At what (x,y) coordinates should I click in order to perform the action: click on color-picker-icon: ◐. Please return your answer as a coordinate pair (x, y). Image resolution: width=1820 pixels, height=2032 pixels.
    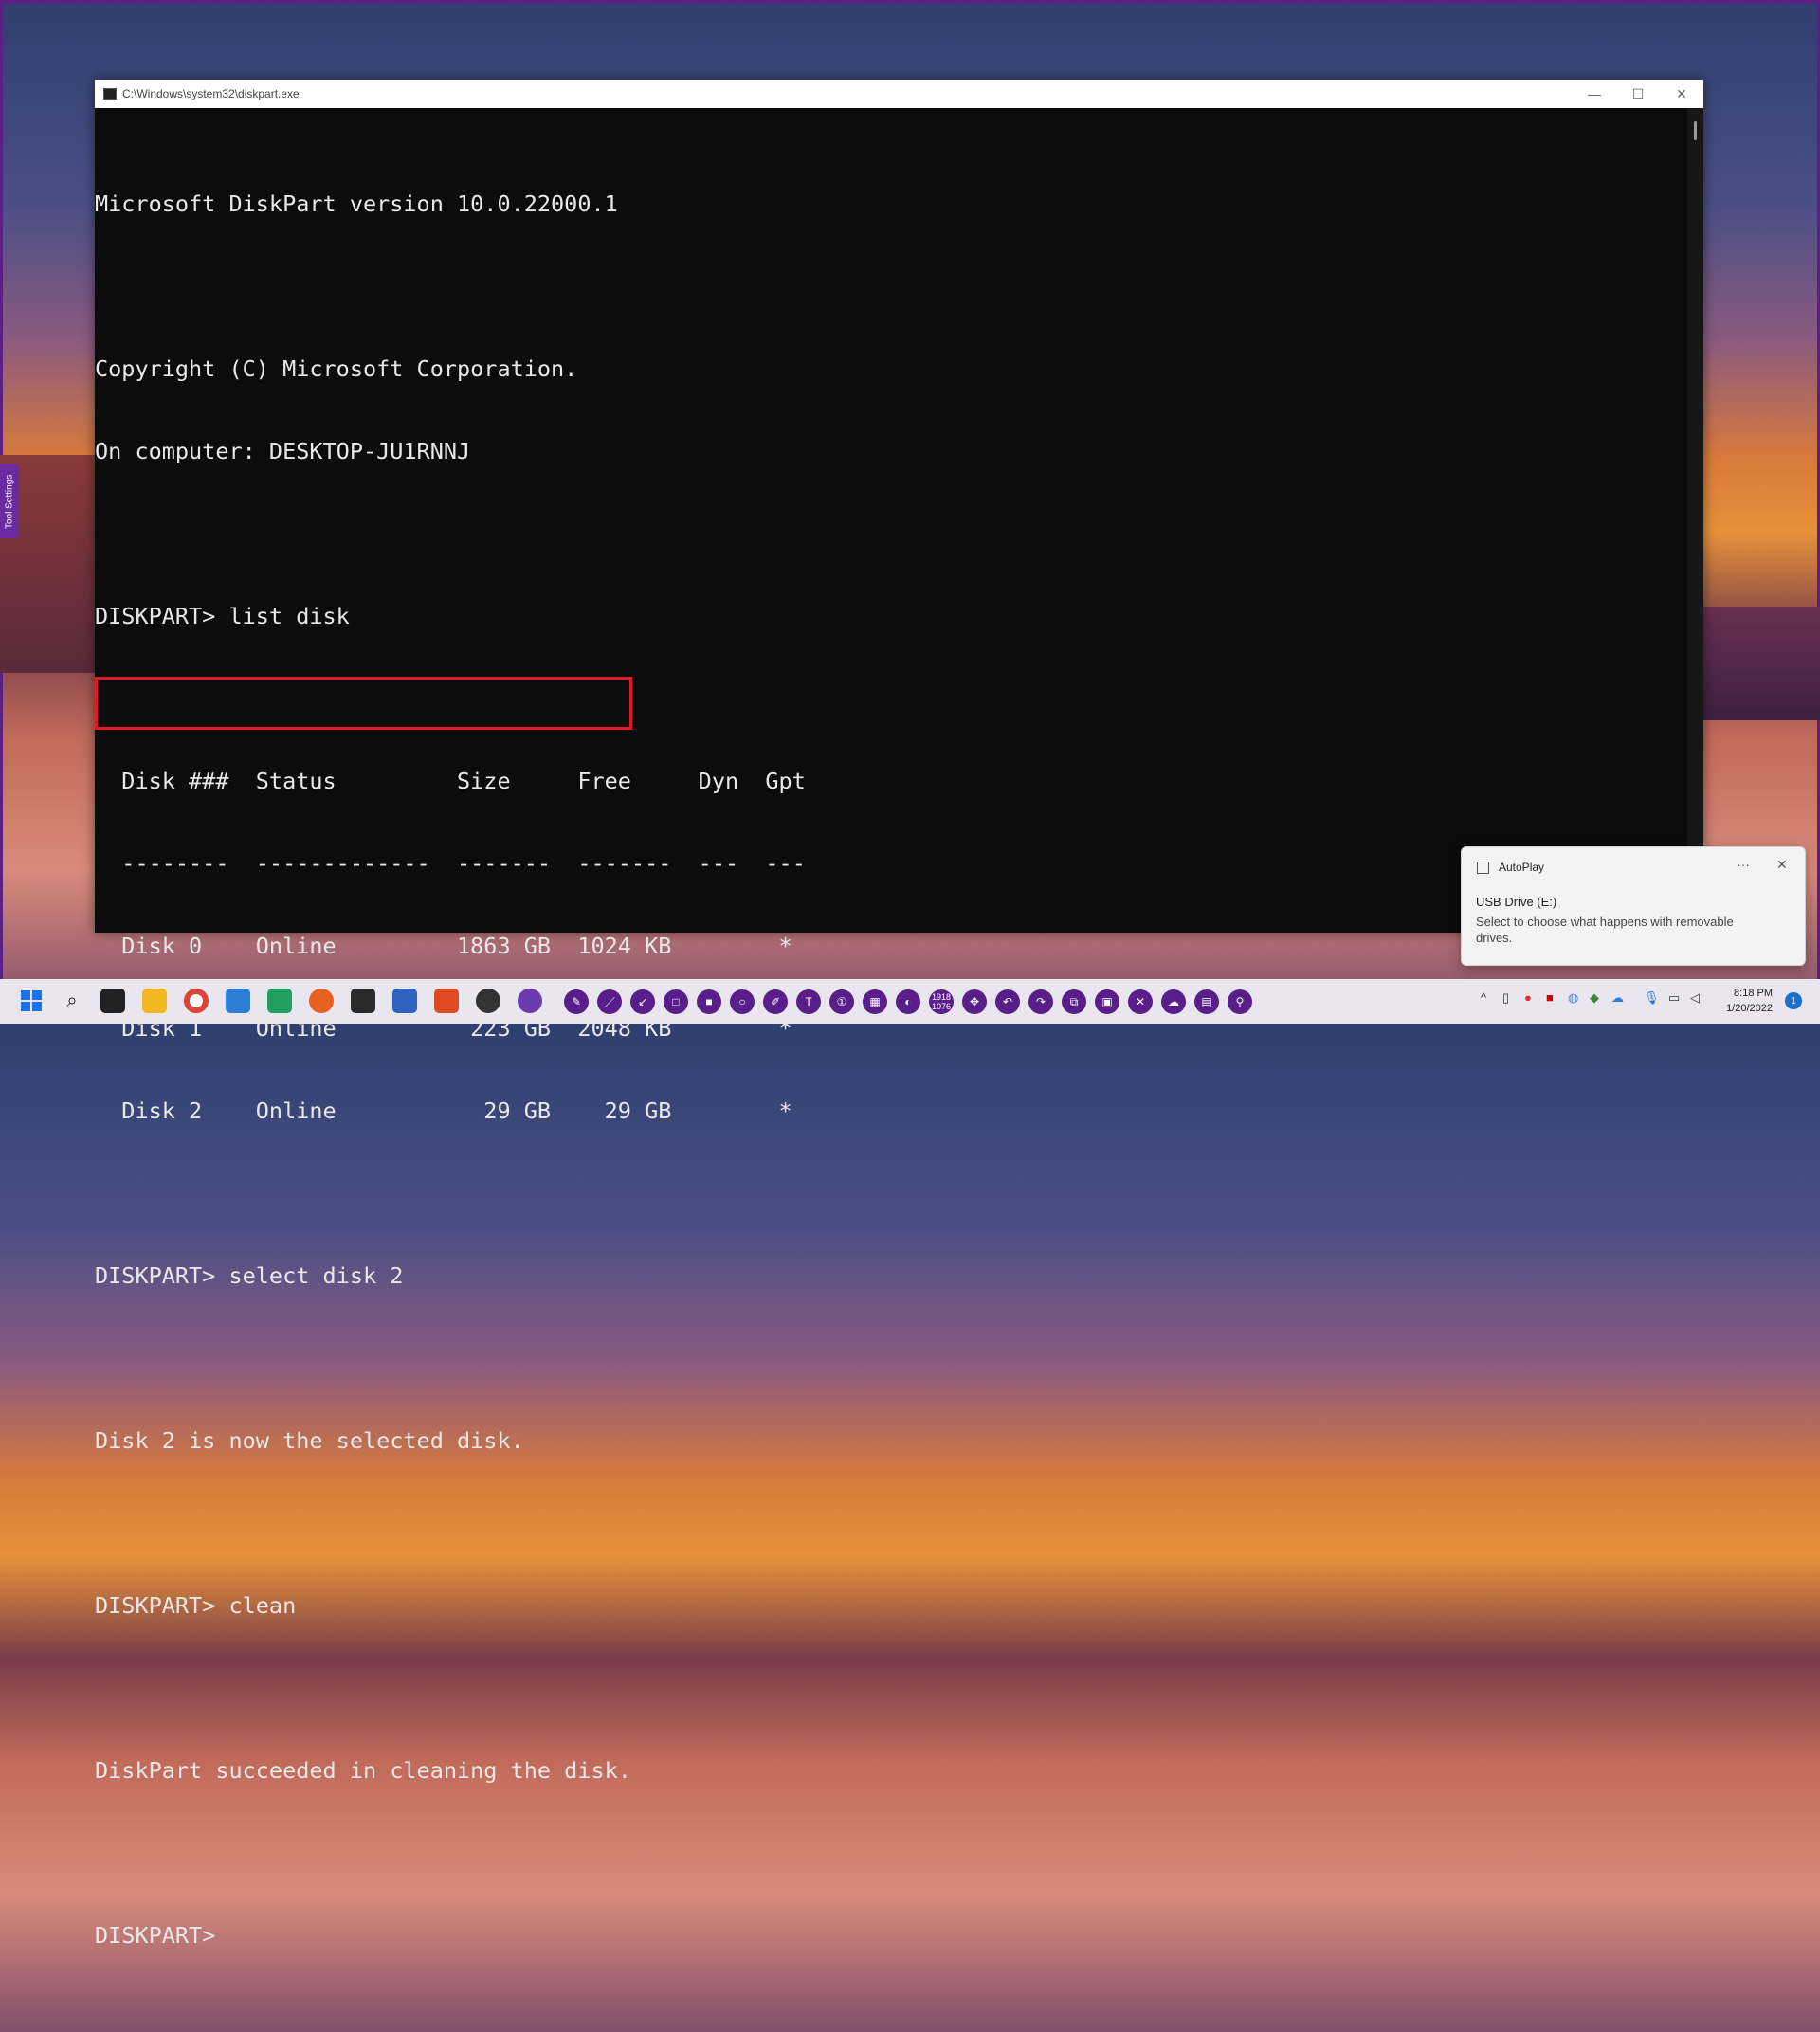
    Looking at the image, I should click on (908, 1001).